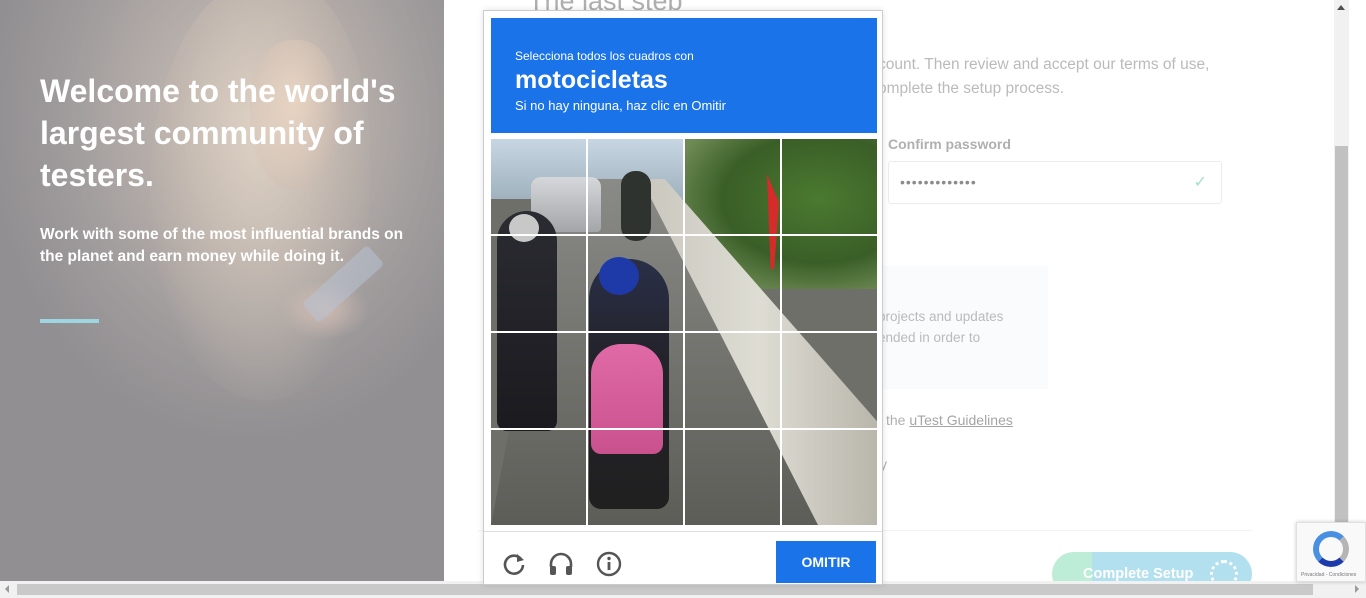  Describe the element at coordinates (561, 564) in the screenshot. I see `headphones-icon` at that location.